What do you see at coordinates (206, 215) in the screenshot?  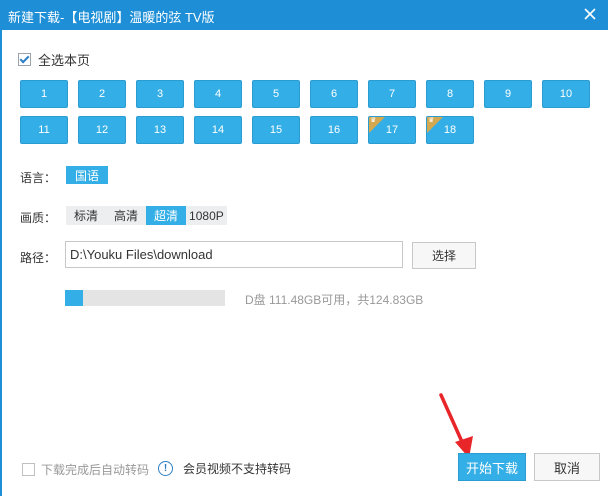 I see `quality-option-1080p: 1080P` at bounding box center [206, 215].